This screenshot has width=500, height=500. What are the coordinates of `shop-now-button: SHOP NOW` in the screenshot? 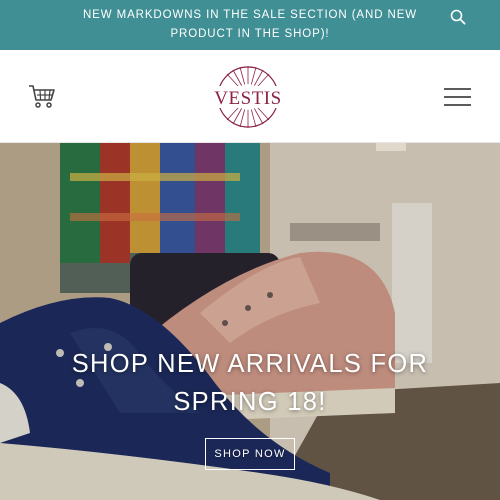 It's located at (250, 454).